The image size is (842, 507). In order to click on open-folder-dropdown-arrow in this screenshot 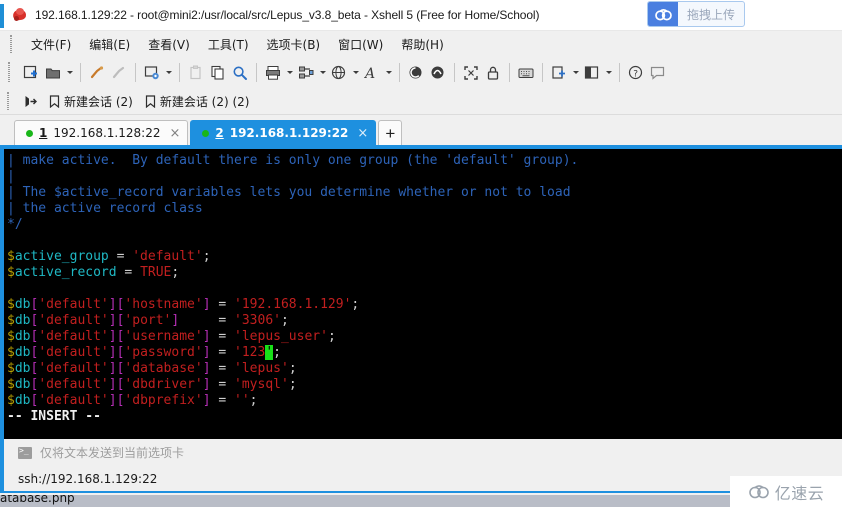, I will do `click(69, 73)`.